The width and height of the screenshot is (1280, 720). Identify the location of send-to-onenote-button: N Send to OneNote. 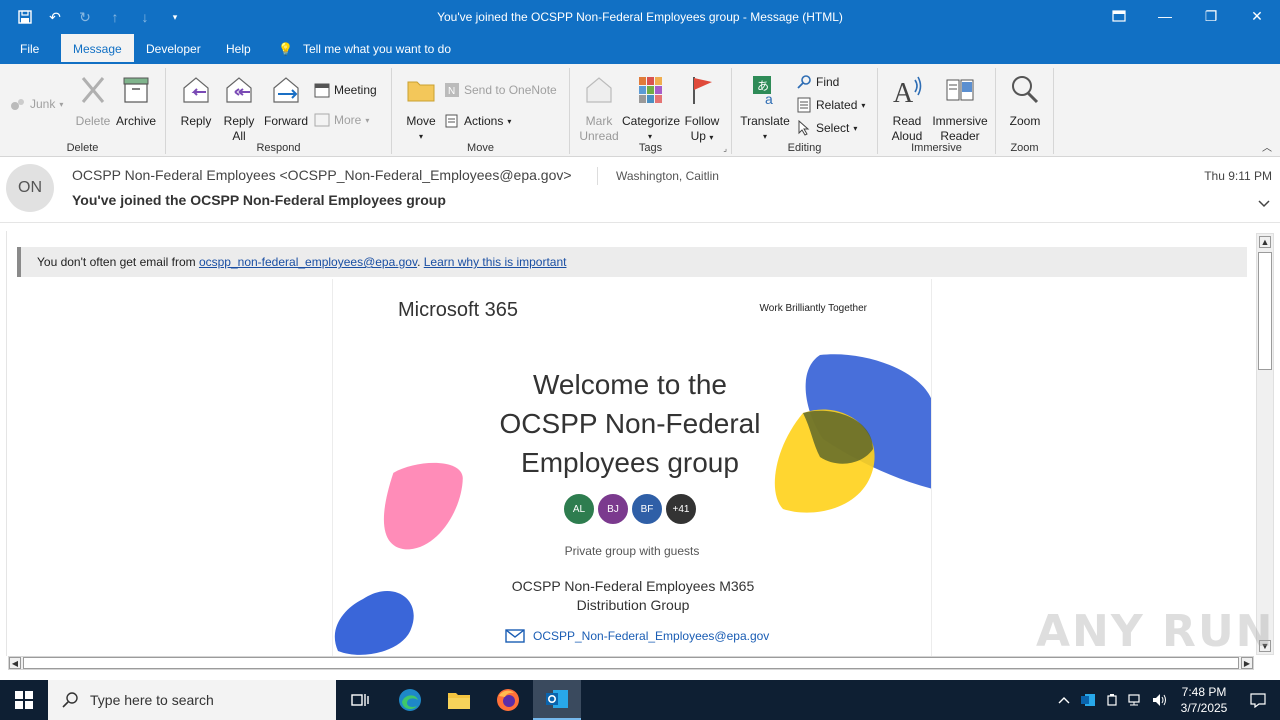
(500, 90).